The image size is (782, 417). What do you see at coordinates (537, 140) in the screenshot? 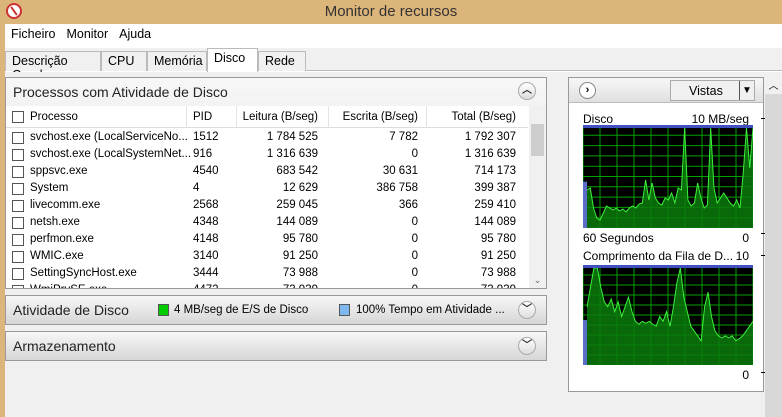
I see `scrollbar-thumb` at bounding box center [537, 140].